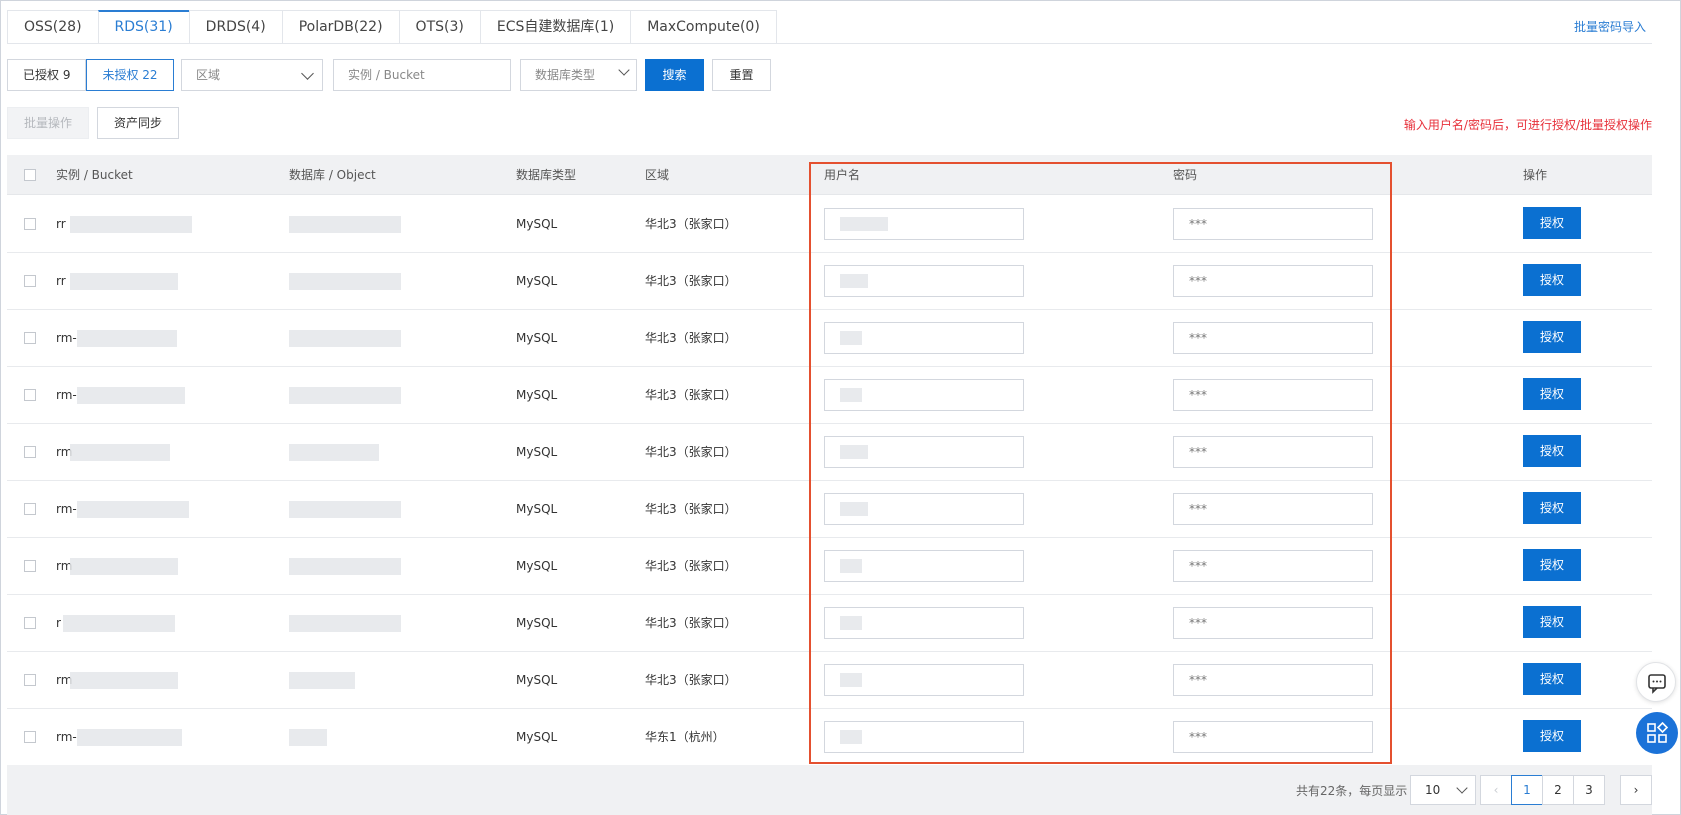 This screenshot has height=815, width=1681. What do you see at coordinates (138, 123) in the screenshot?
I see `asset-sync-button: 资产同步` at bounding box center [138, 123].